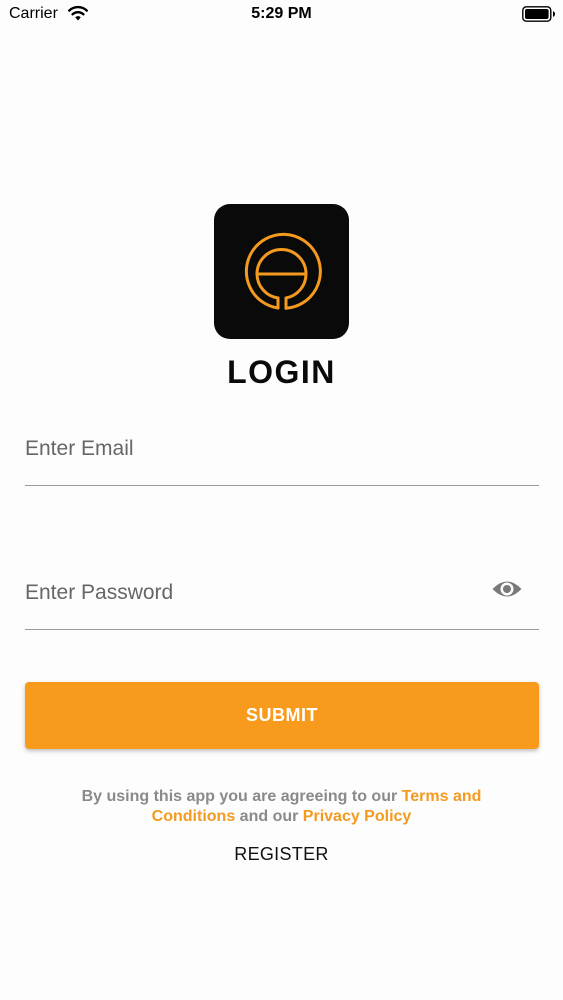 This screenshot has width=563, height=1000. What do you see at coordinates (245, 593) in the screenshot?
I see `password-field` at bounding box center [245, 593].